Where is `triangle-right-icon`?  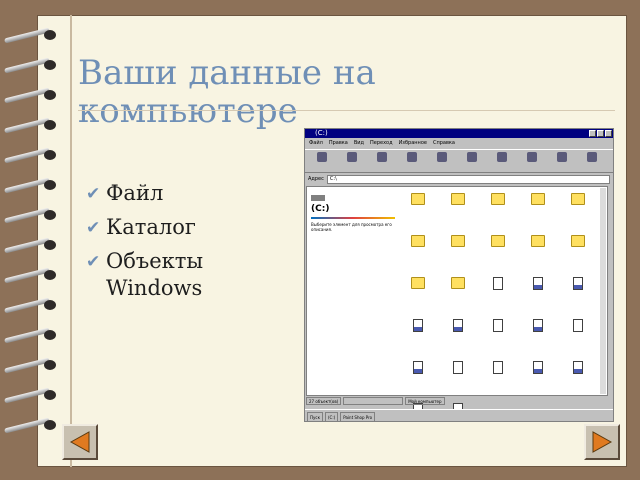
triangle-right-icon is located at coordinates (602, 442).